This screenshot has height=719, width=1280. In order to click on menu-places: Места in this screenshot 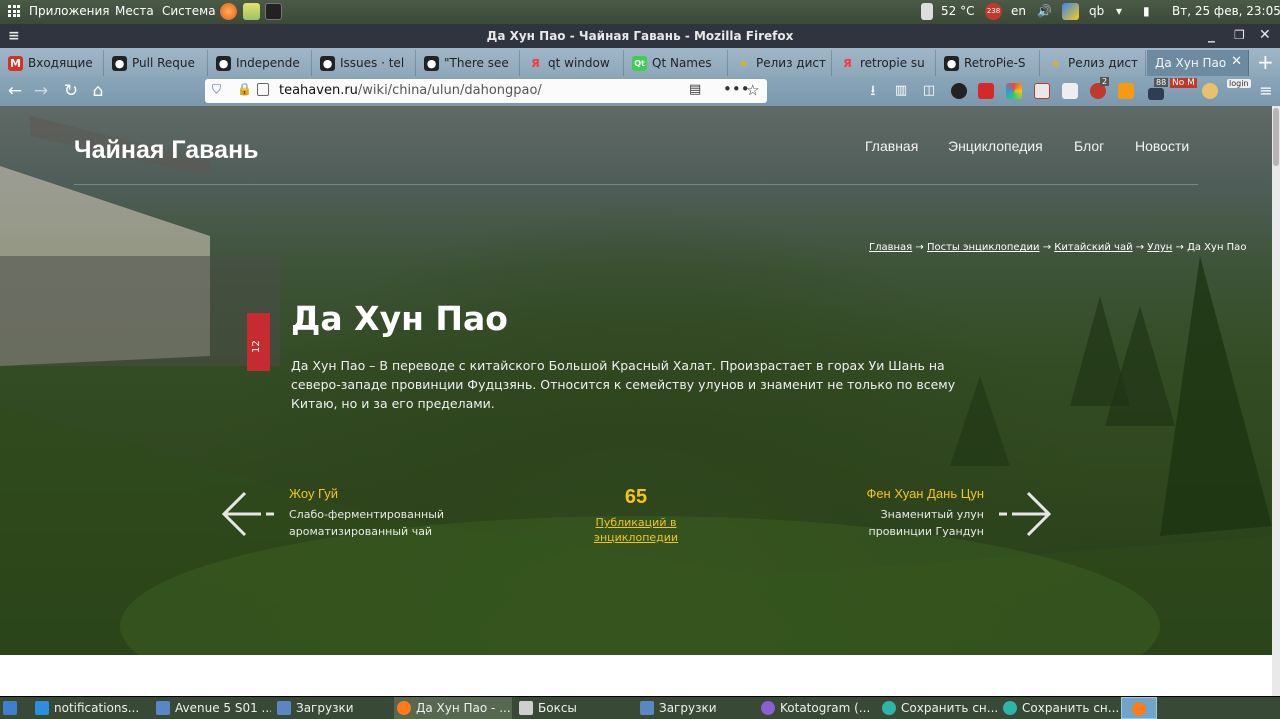, I will do `click(134, 11)`.